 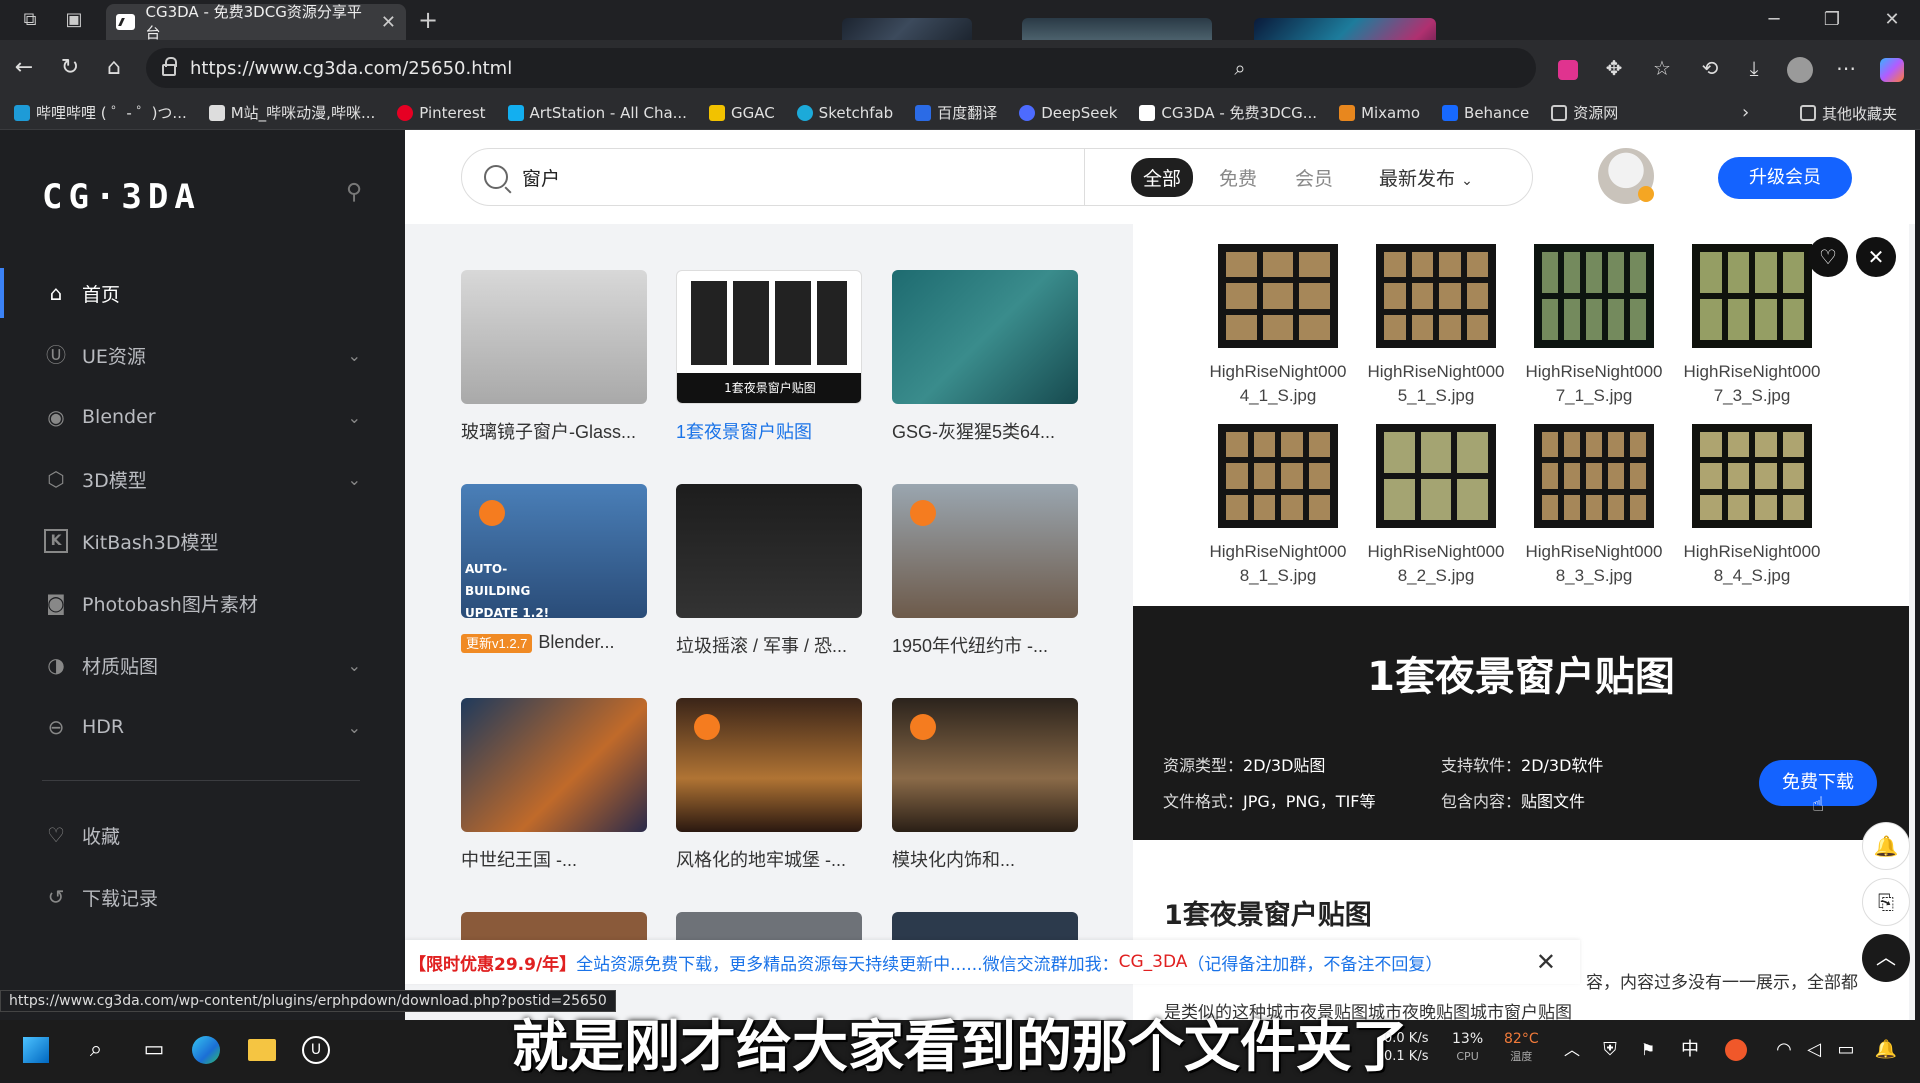 I want to click on browser-tab-active: CG3DA - 免费3DCG资源分享平台 ✕, so click(x=256, y=22).